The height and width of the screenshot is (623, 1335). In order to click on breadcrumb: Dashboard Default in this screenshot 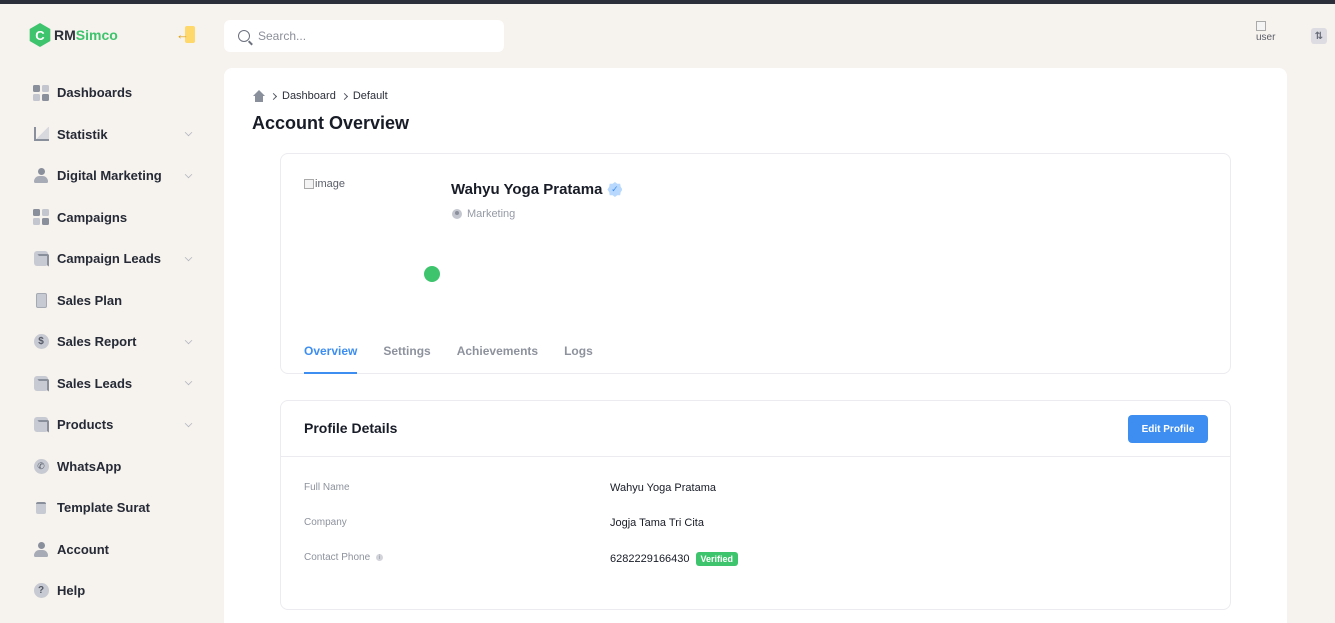, I will do `click(320, 96)`.